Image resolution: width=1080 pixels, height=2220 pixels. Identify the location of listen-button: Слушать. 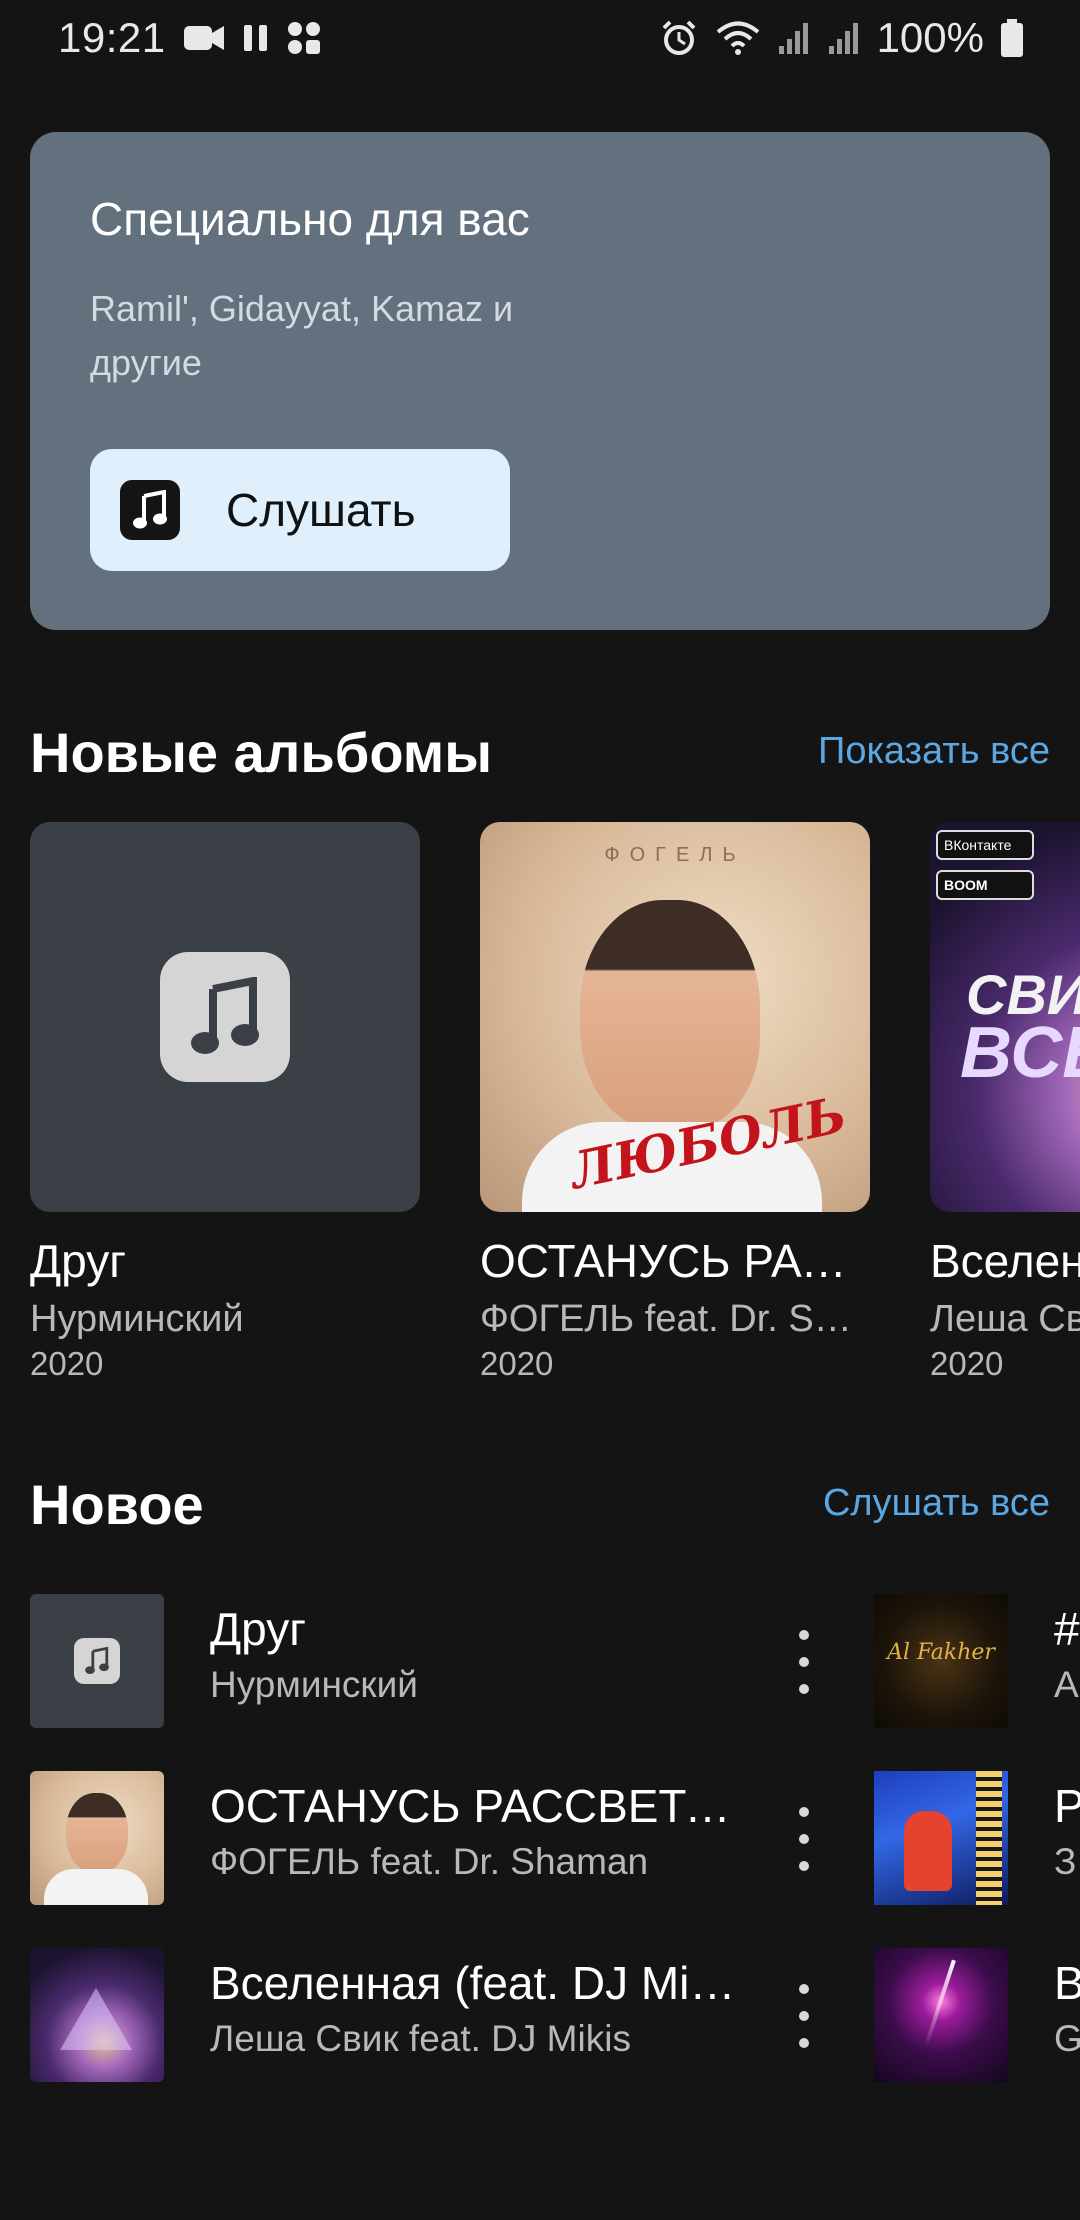
(300, 510).